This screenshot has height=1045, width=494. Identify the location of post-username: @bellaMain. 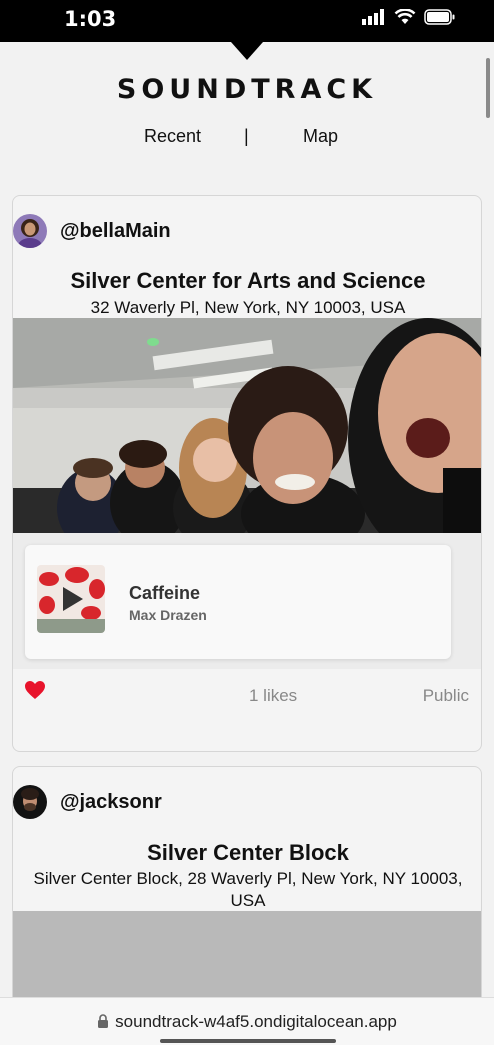
(115, 231).